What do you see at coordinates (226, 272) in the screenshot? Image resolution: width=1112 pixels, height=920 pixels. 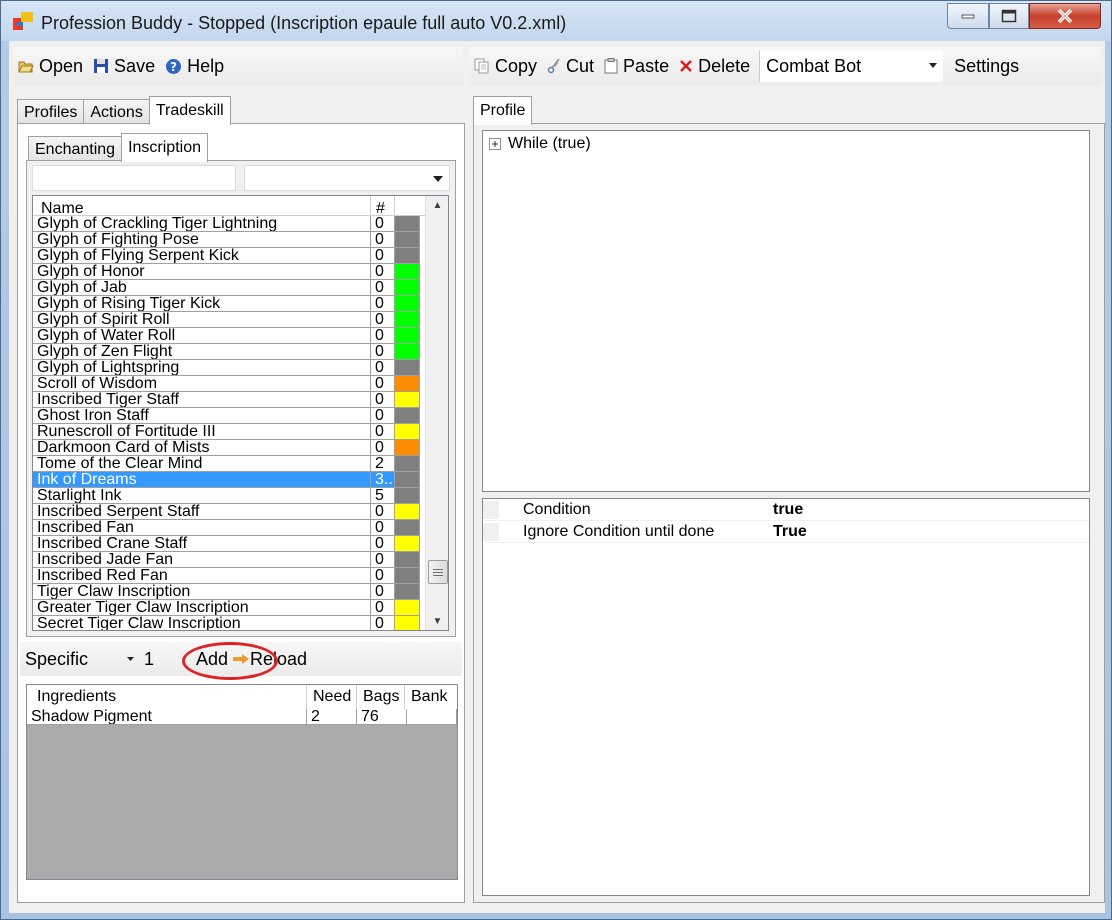 I see `recipe-row: Glyph of Honor 0` at bounding box center [226, 272].